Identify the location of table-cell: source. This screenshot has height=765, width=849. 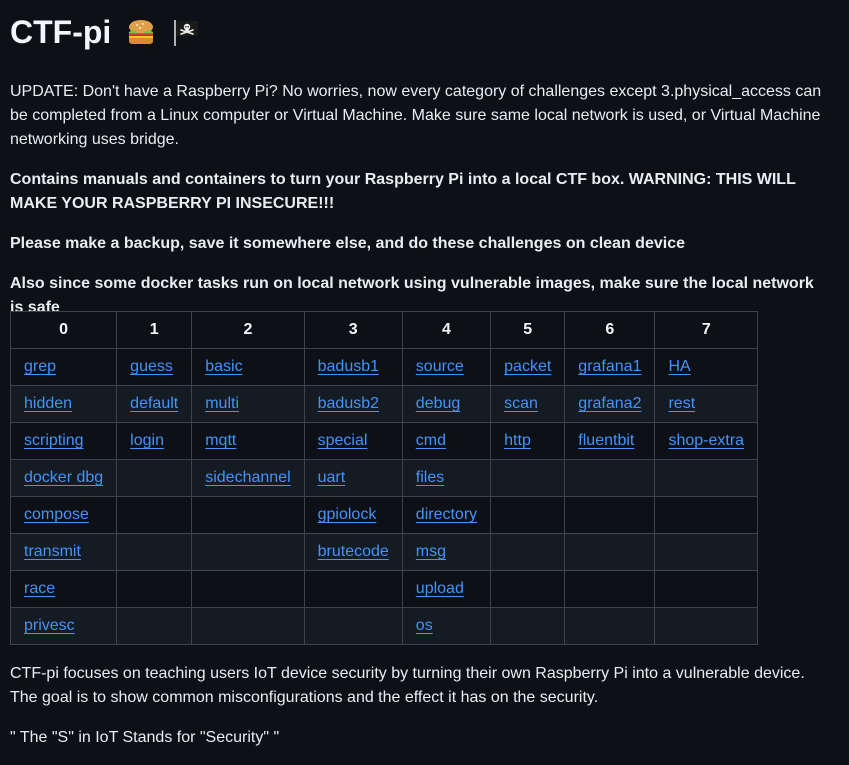
(446, 367).